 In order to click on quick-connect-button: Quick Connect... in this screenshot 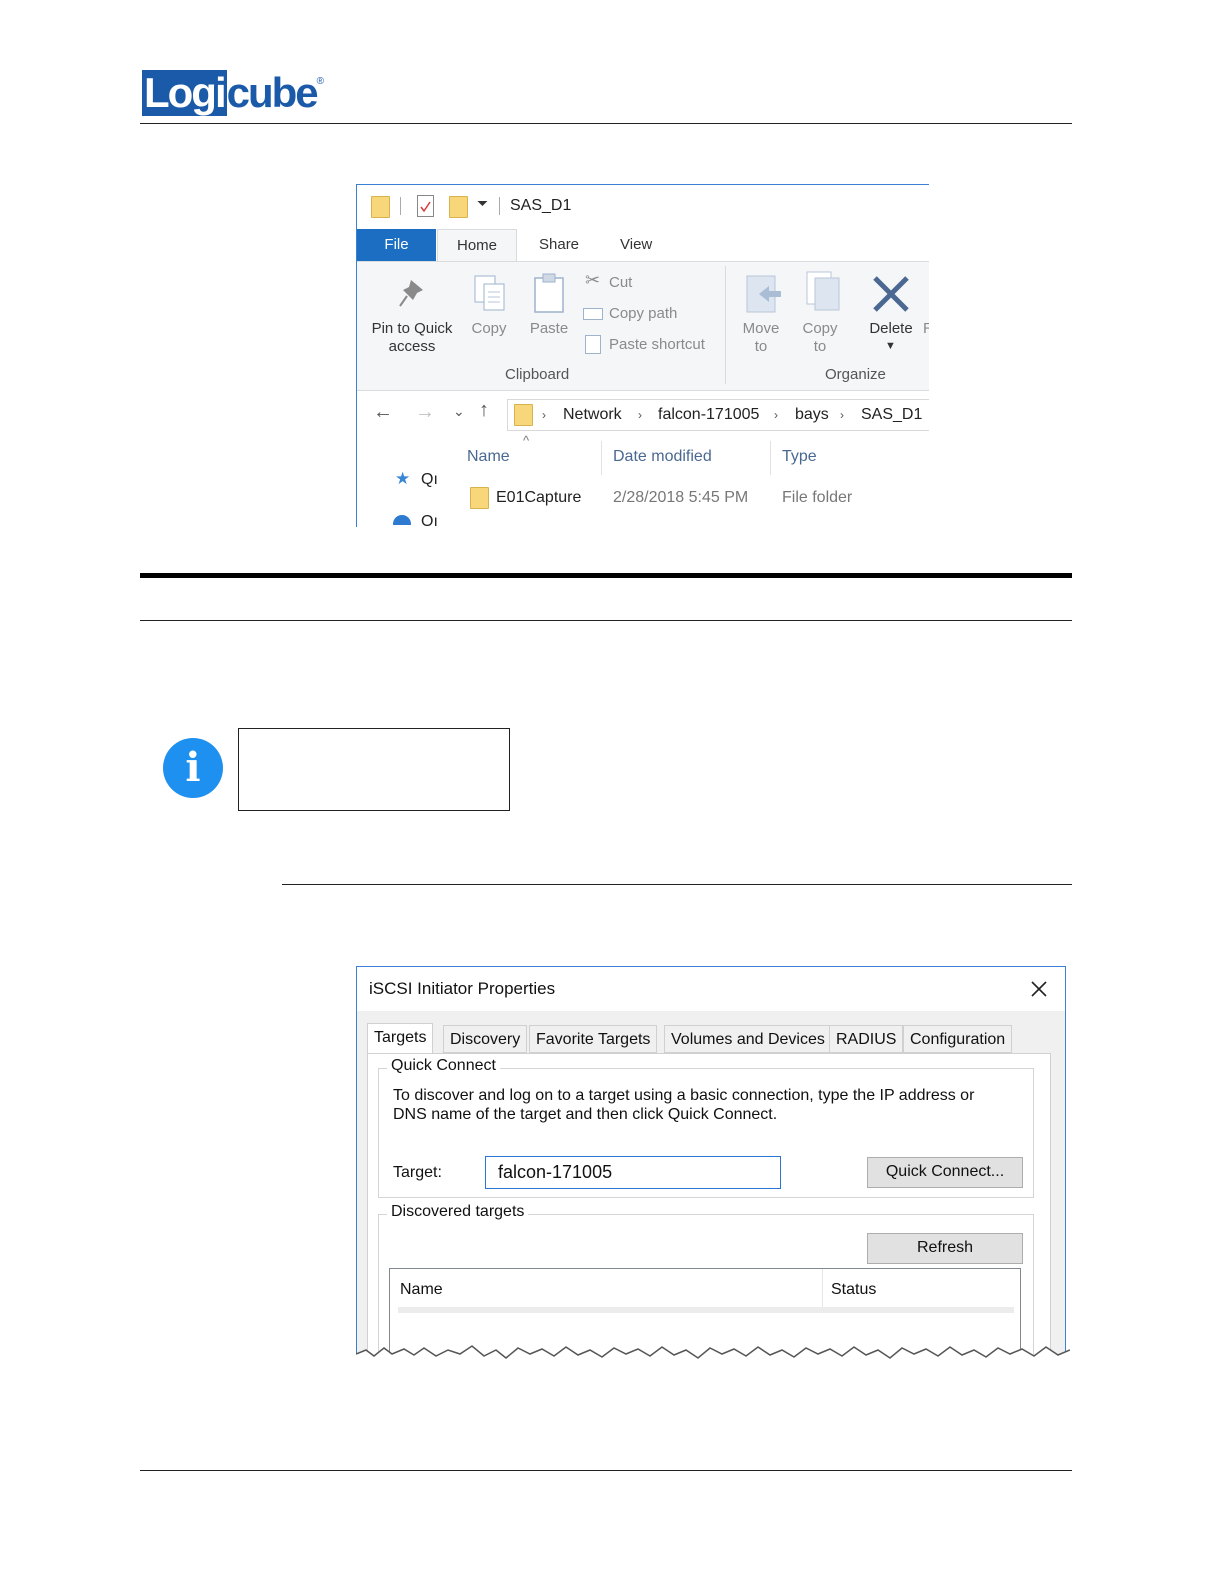, I will do `click(945, 1172)`.